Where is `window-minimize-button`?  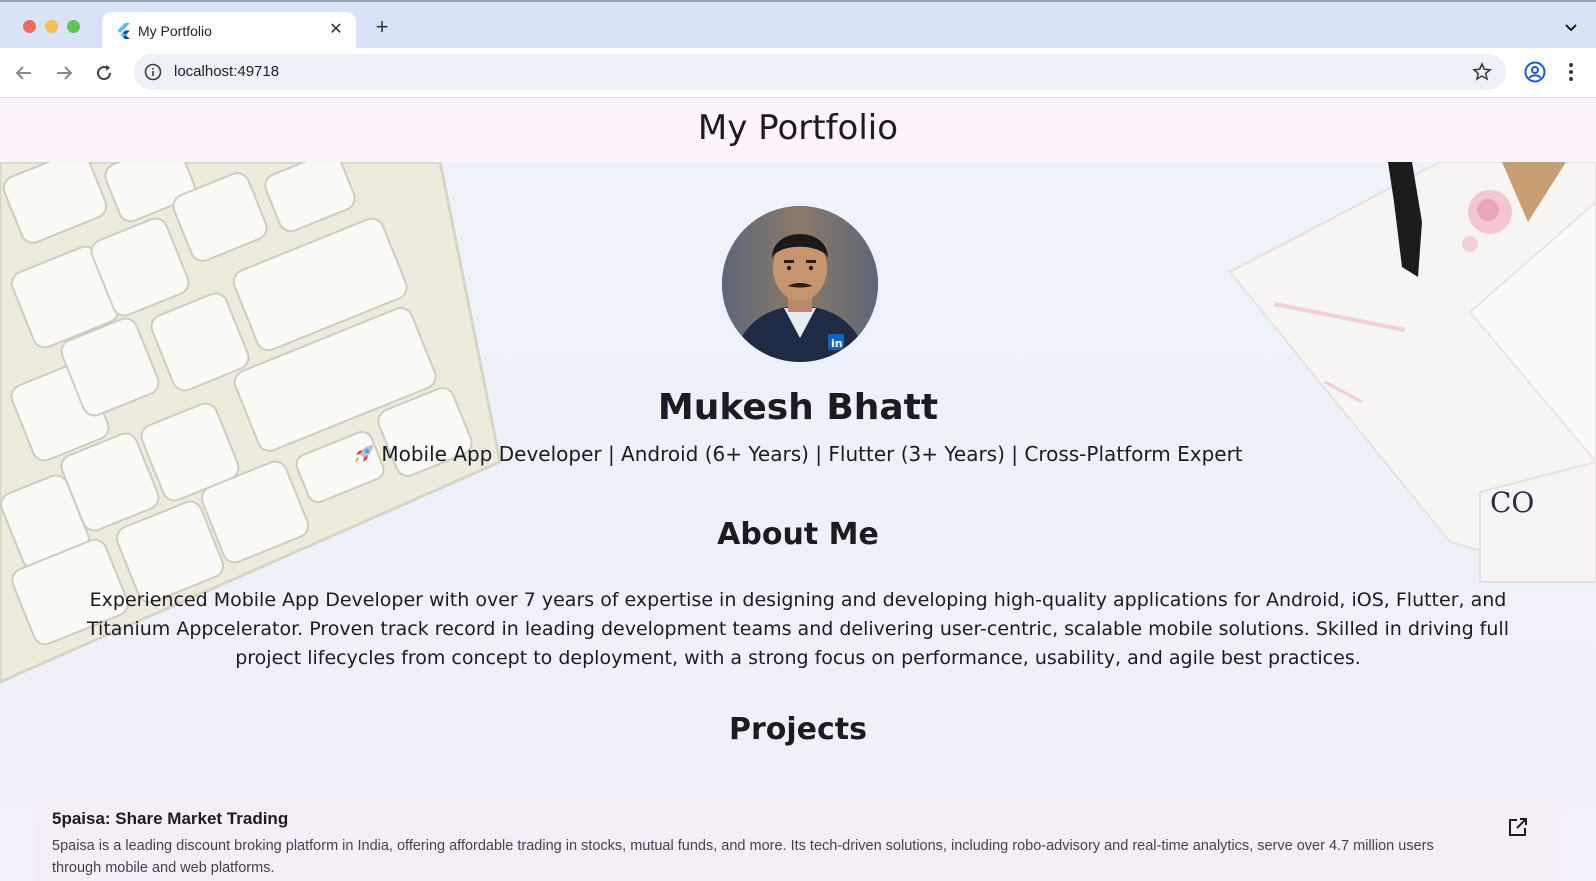 window-minimize-button is located at coordinates (51, 26).